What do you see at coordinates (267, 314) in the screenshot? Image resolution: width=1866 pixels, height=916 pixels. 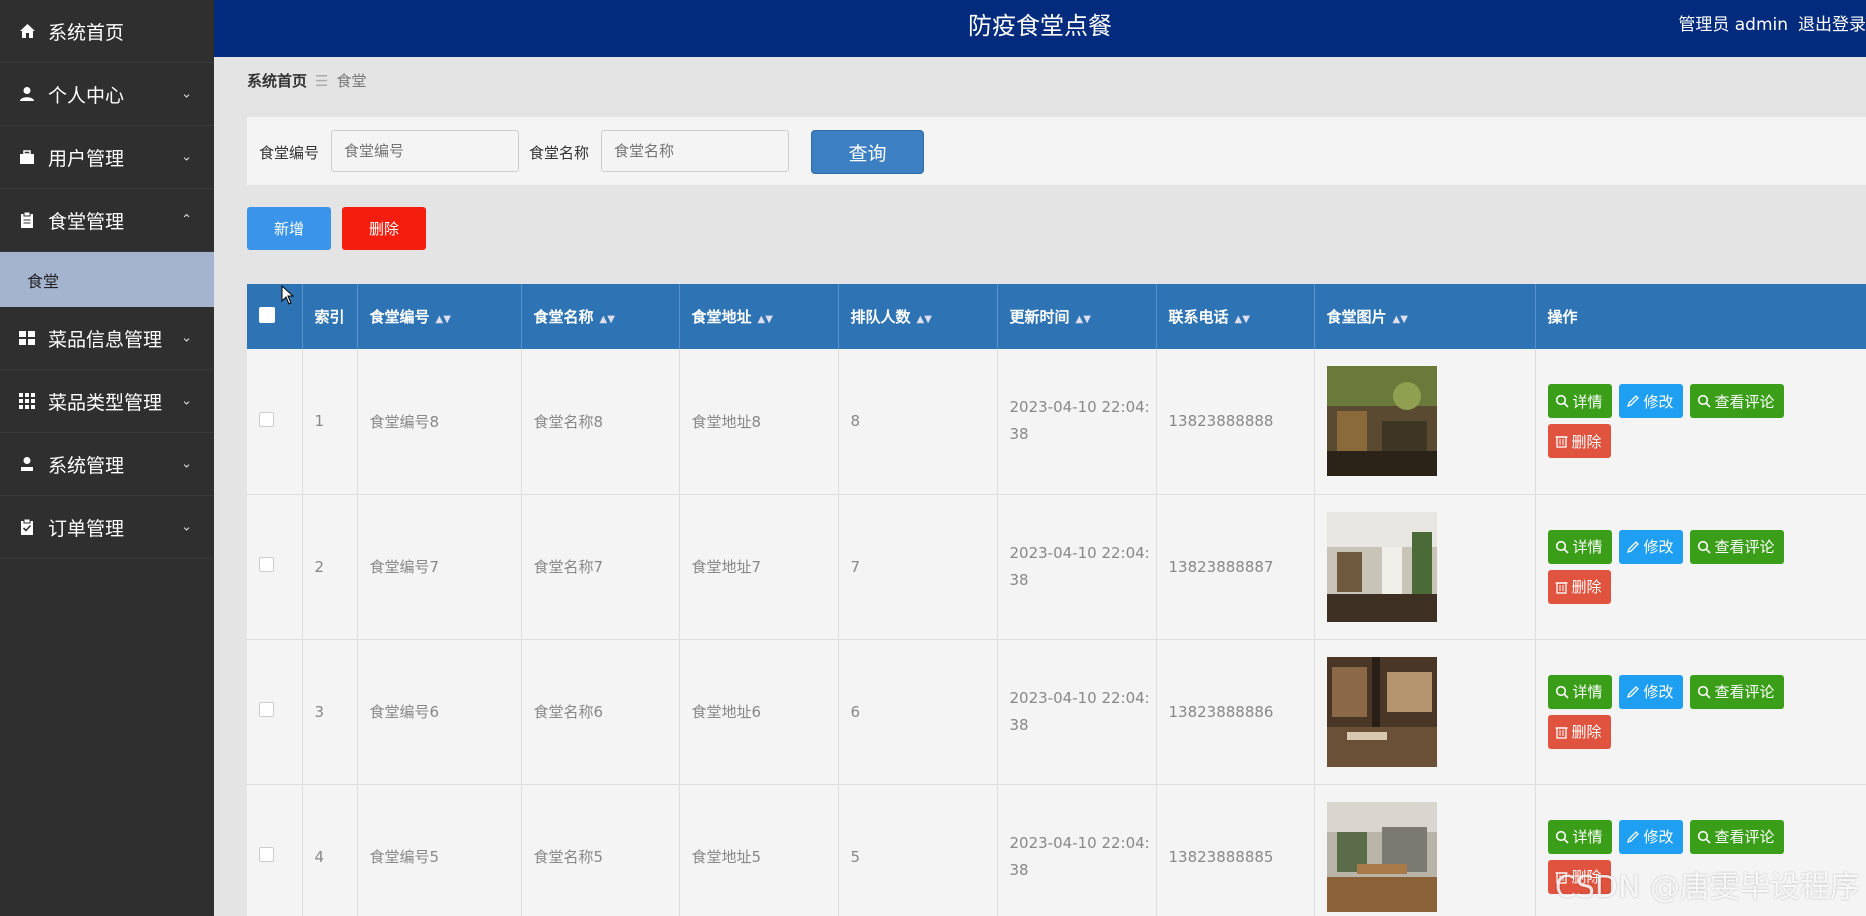 I see `select-all-checkbox` at bounding box center [267, 314].